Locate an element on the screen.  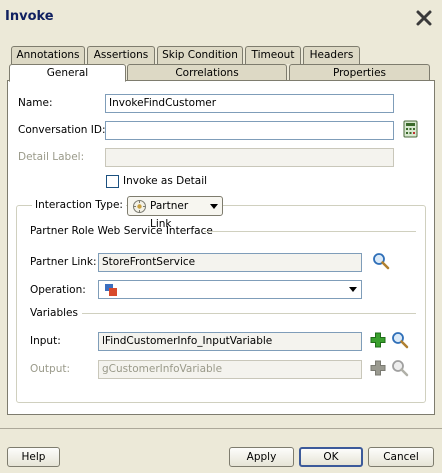
tab-timeout: Timeout is located at coordinates (273, 55).